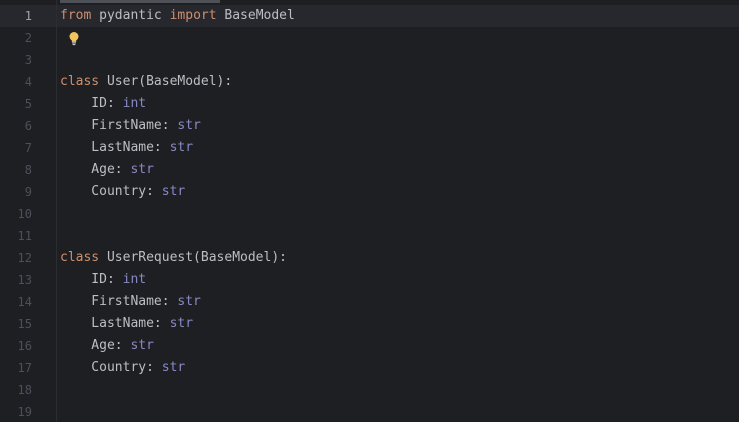 This screenshot has width=739, height=422. Describe the element at coordinates (24, 412) in the screenshot. I see `line-number: 19` at that location.